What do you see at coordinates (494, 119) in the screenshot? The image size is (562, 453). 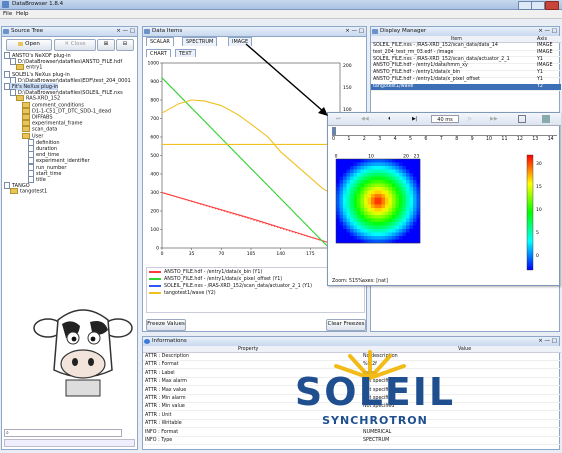 I see `next-frame-icon: ▶▶` at bounding box center [494, 119].